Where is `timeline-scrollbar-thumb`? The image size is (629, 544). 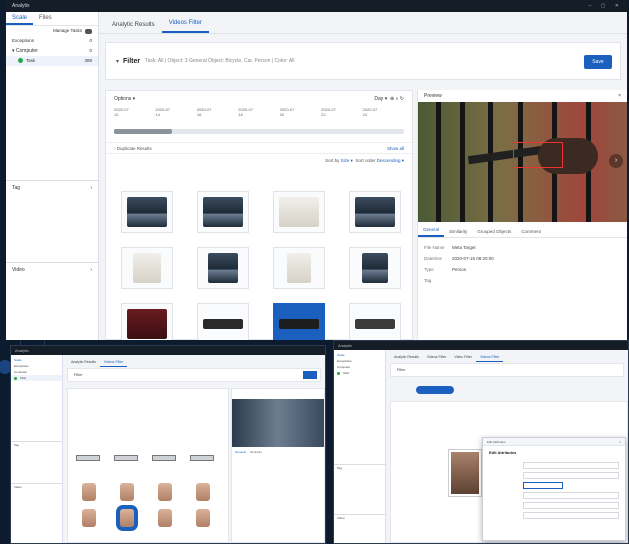
timeline-scrollbar-thumb is located at coordinates (143, 131).